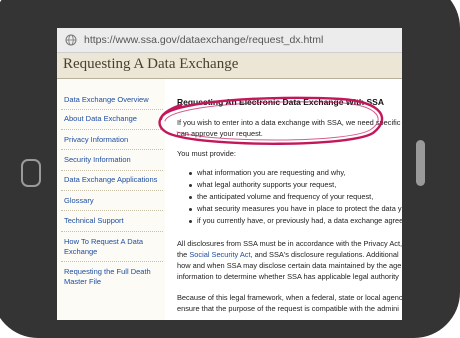 The image size is (460, 338). What do you see at coordinates (219, 254) in the screenshot?
I see `social-security-act-link: Social Security Act` at bounding box center [219, 254].